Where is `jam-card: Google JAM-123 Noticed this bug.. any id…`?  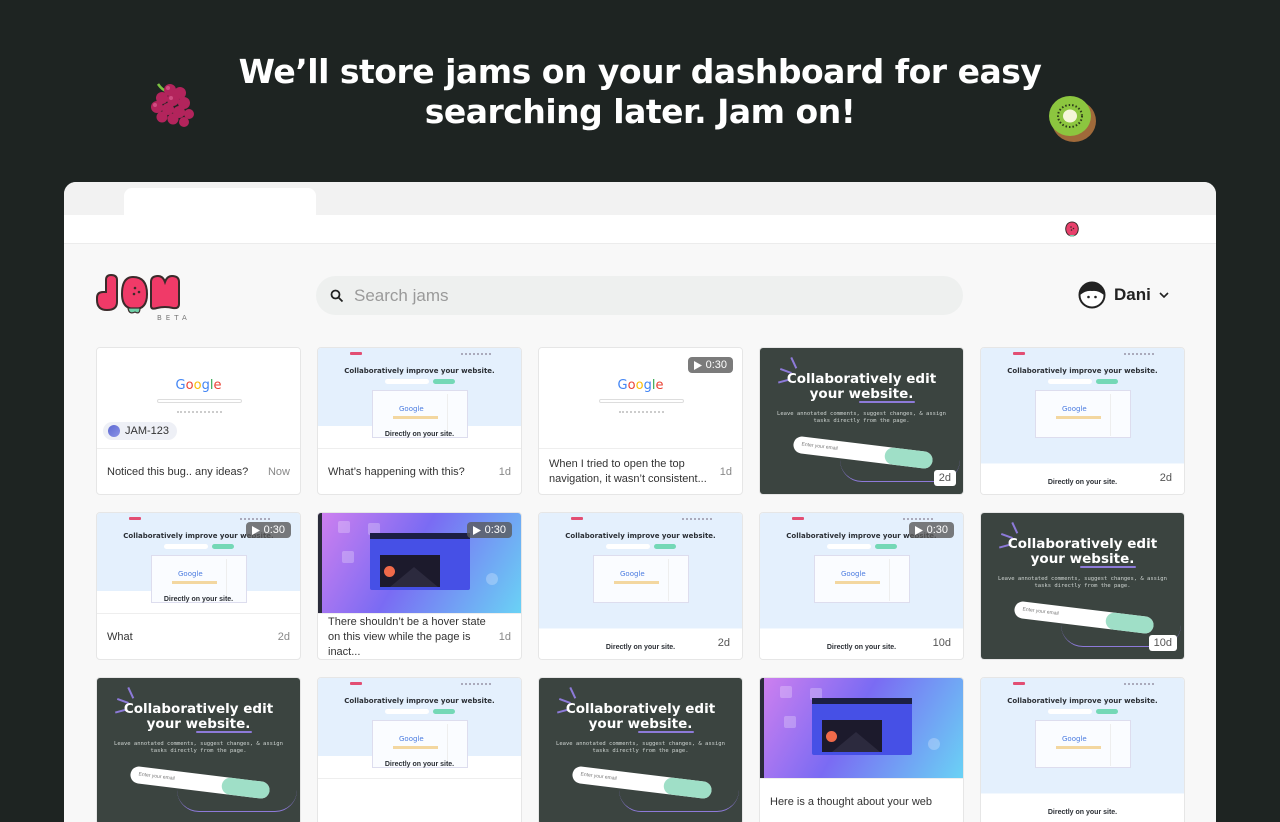 jam-card: Google JAM-123 Noticed this bug.. any id… is located at coordinates (198, 421).